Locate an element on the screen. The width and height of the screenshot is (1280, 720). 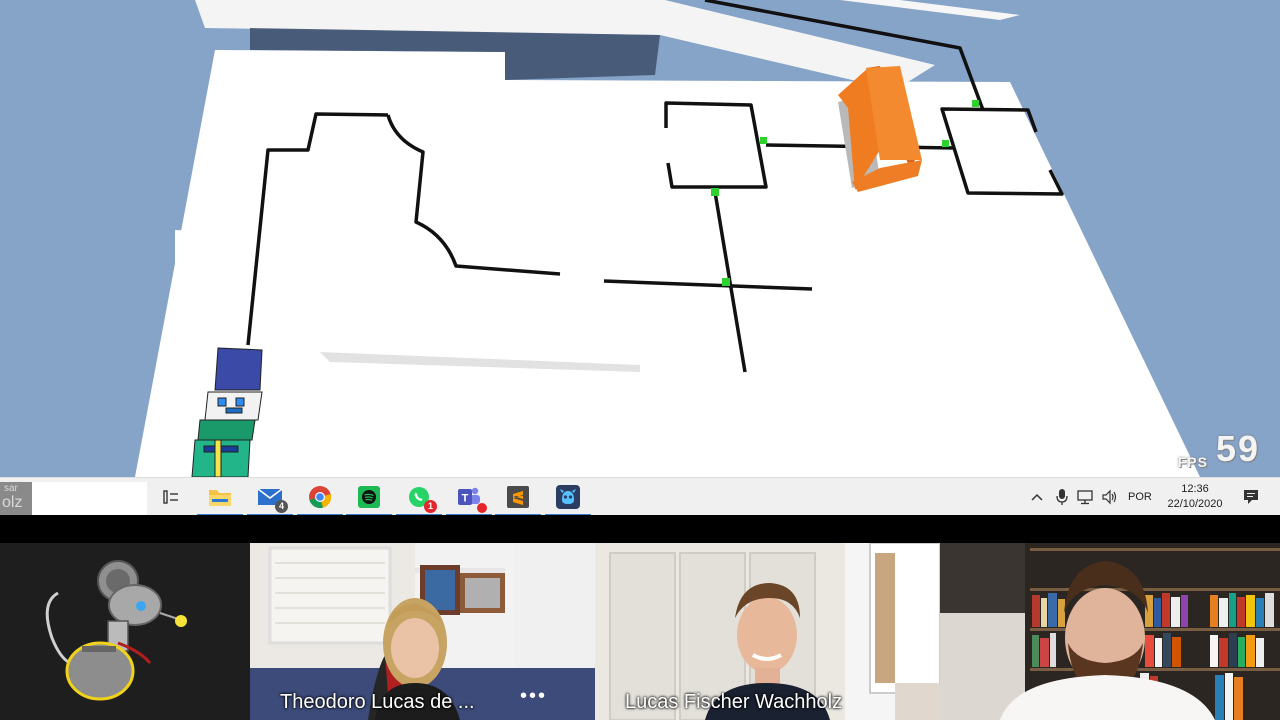
search-stub-bottom-text: olz is located at coordinates (12, 502).